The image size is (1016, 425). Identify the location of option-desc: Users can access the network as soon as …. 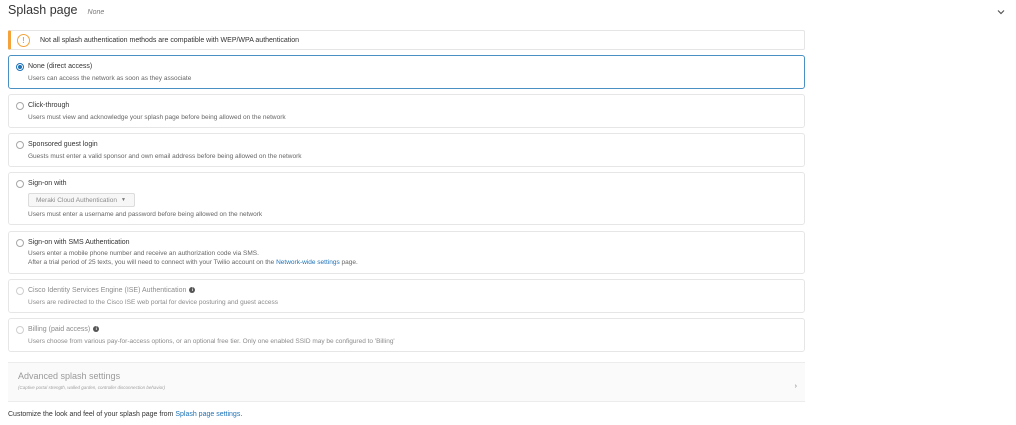
(110, 78).